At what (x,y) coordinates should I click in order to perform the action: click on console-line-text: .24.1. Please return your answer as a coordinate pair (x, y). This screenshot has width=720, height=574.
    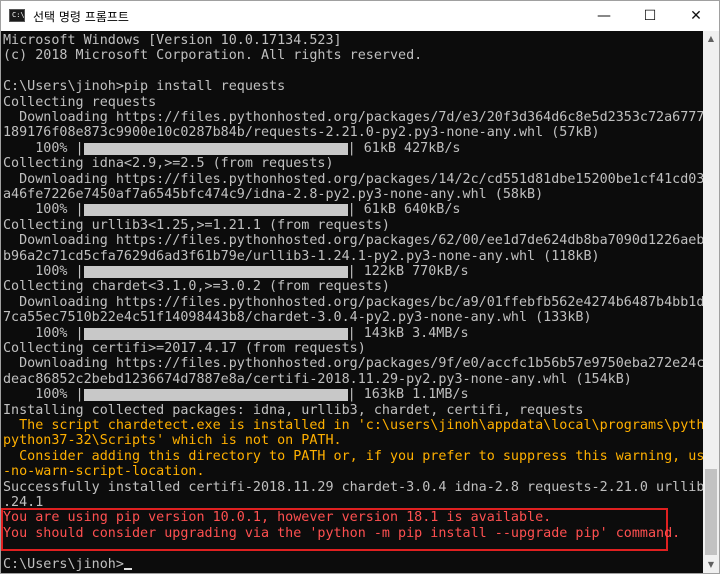
    Looking at the image, I should click on (23, 502).